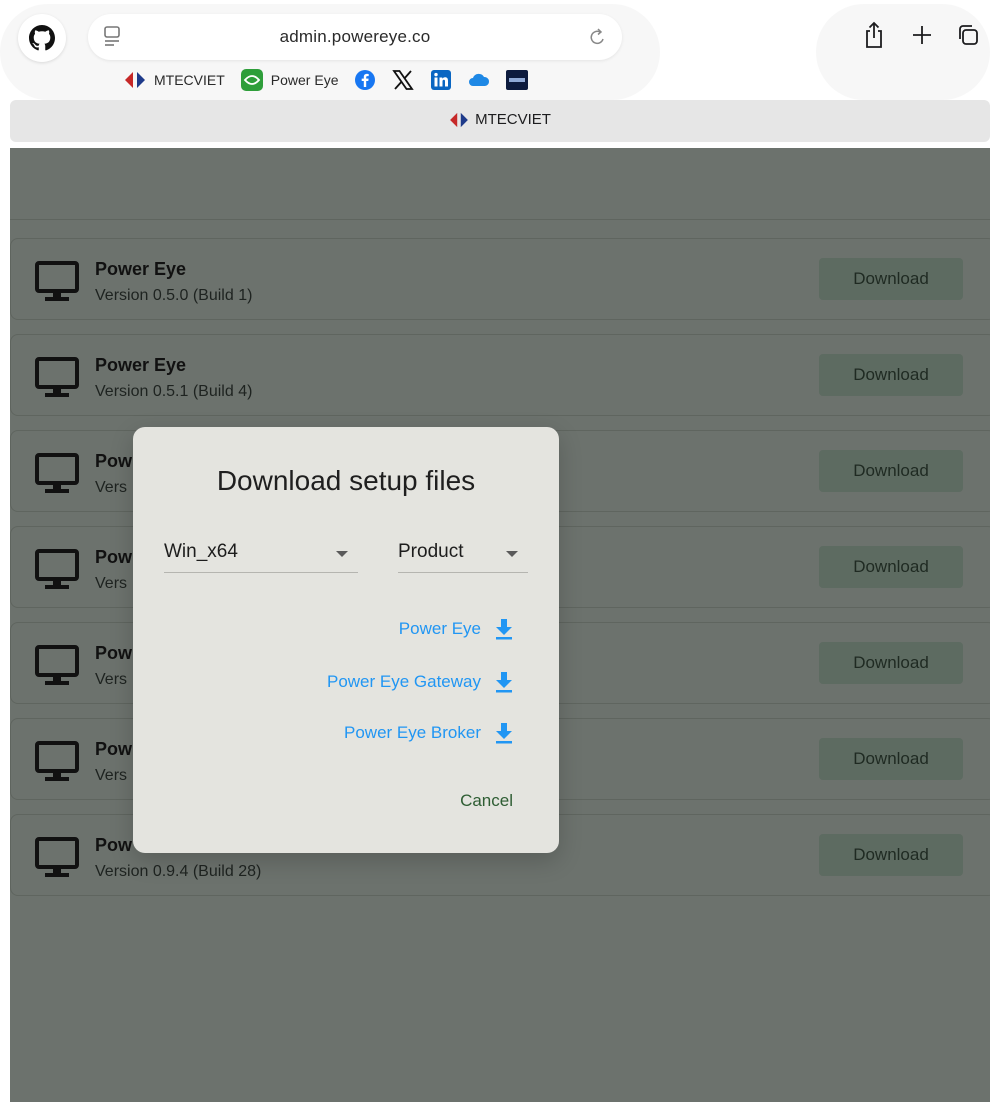 This screenshot has width=990, height=1102. What do you see at coordinates (403, 681) in the screenshot?
I see `download-link-label: Power Eye Gateway` at bounding box center [403, 681].